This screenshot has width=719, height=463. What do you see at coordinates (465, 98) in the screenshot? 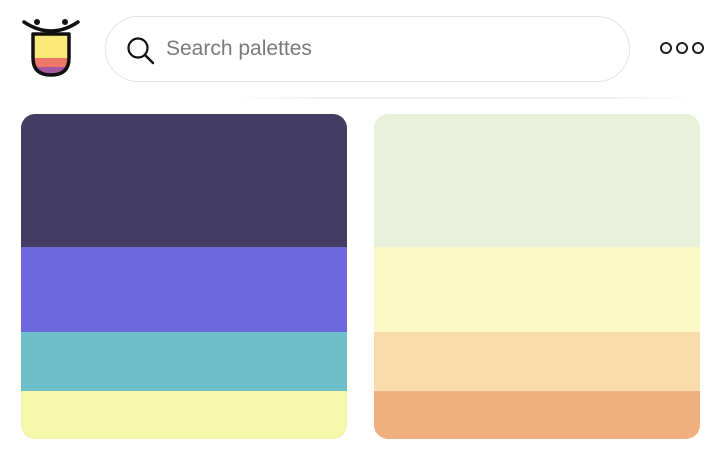
I see `header-divider` at bounding box center [465, 98].